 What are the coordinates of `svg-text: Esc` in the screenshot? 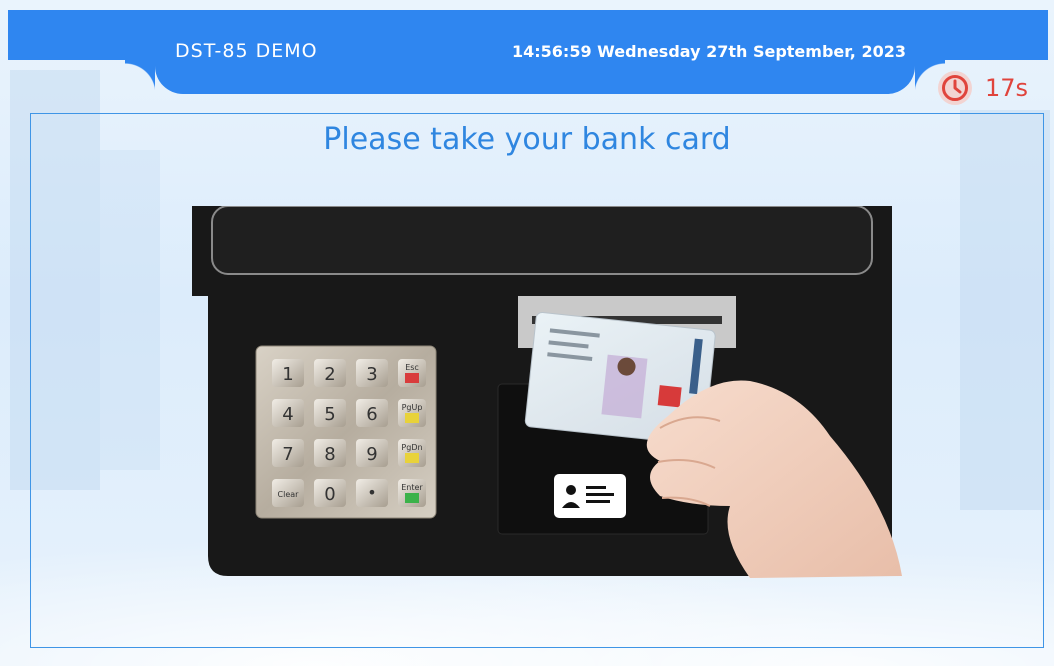 It's located at (412, 367).